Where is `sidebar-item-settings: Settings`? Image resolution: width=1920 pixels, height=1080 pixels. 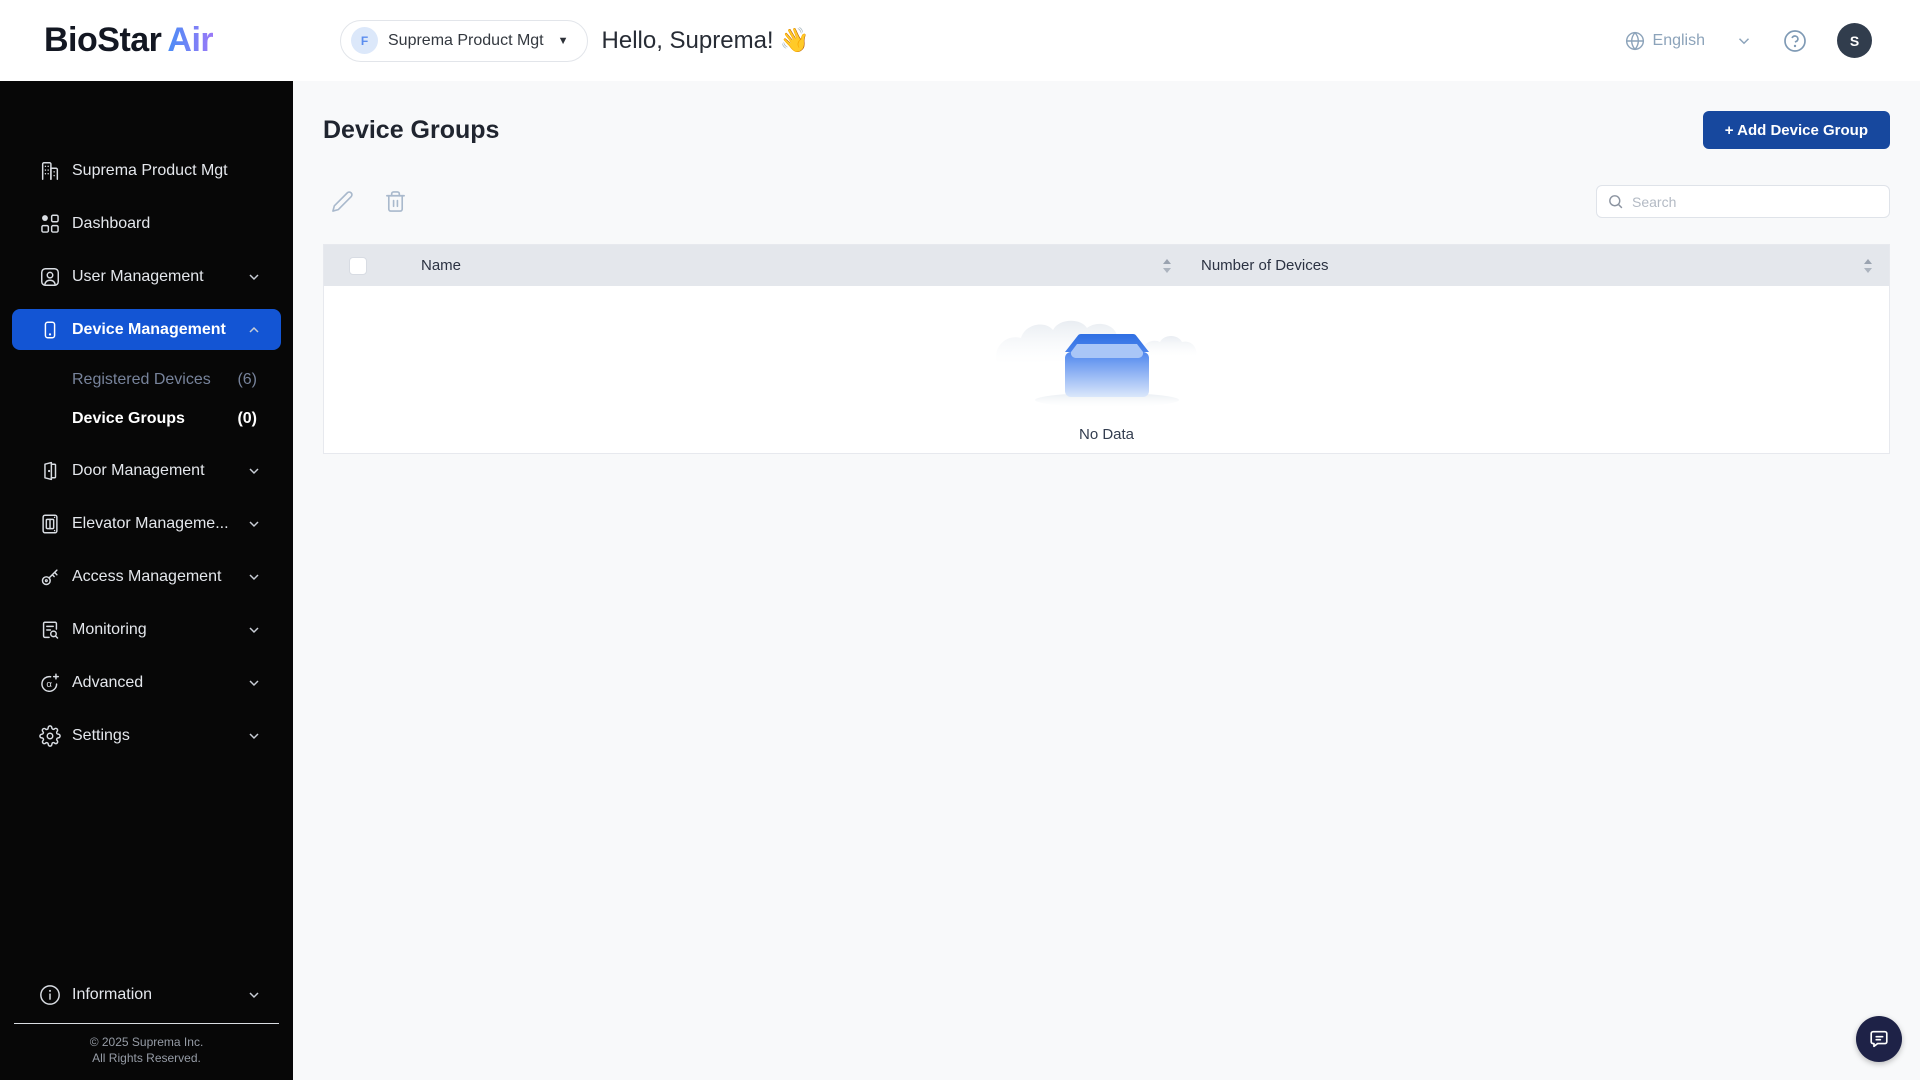
sidebar-item-settings: Settings is located at coordinates (146, 735).